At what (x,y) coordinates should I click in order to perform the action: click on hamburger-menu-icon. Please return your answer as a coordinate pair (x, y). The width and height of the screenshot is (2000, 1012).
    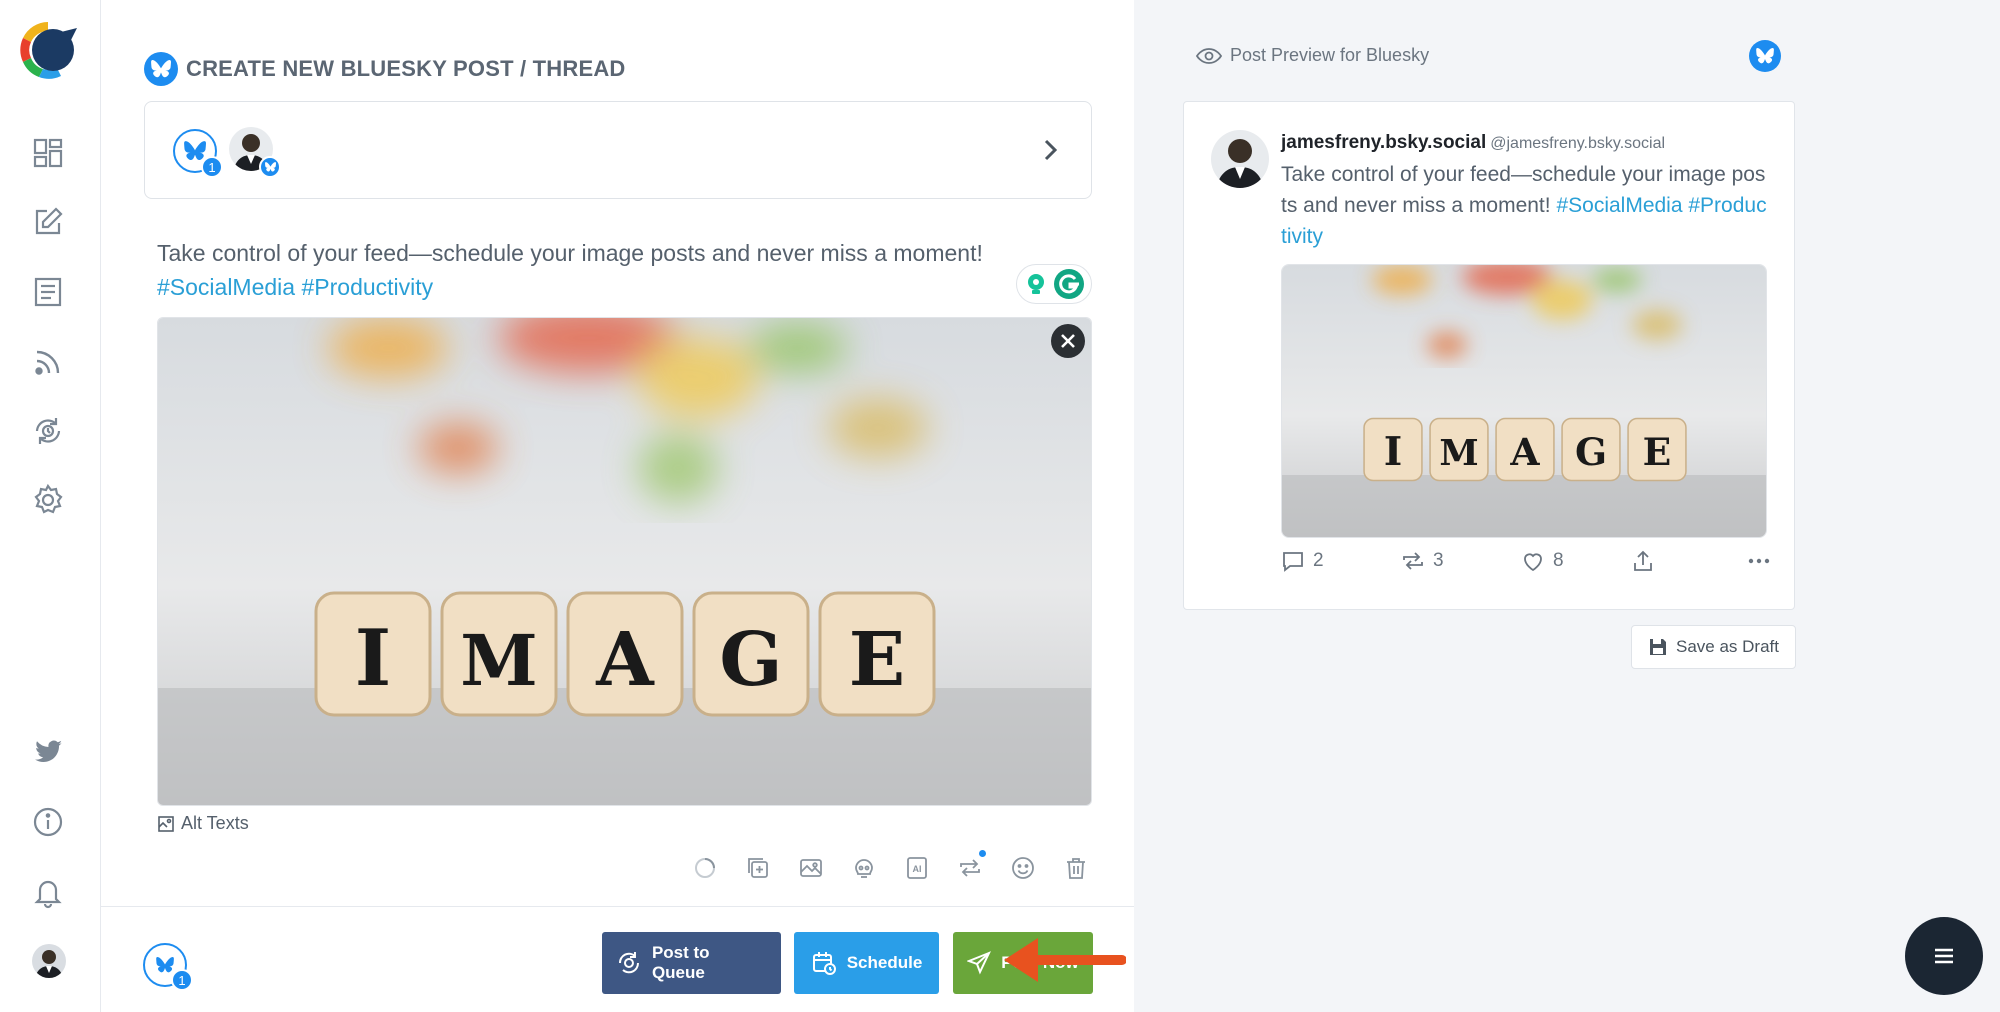
    Looking at the image, I should click on (1944, 956).